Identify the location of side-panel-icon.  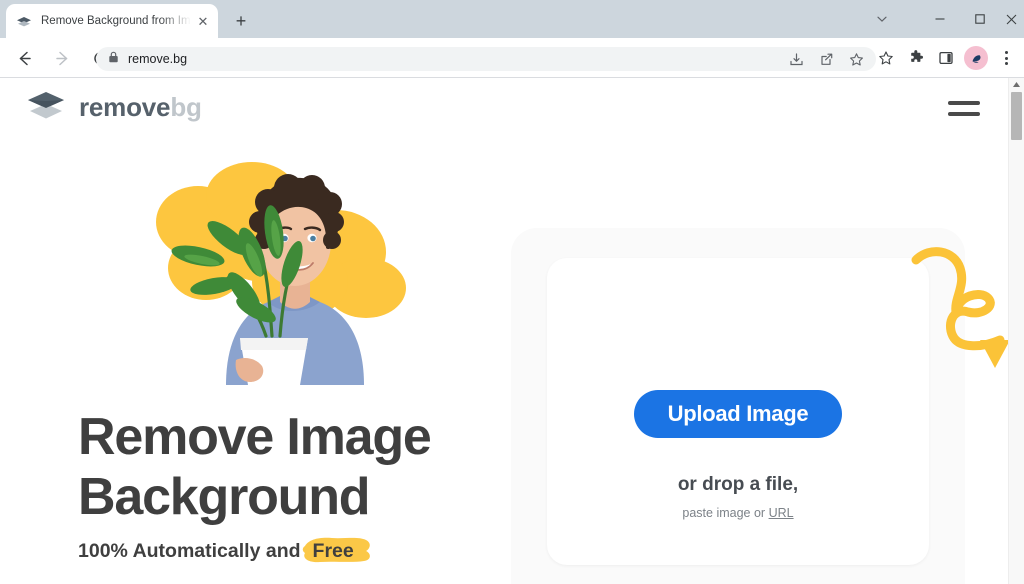
(946, 58).